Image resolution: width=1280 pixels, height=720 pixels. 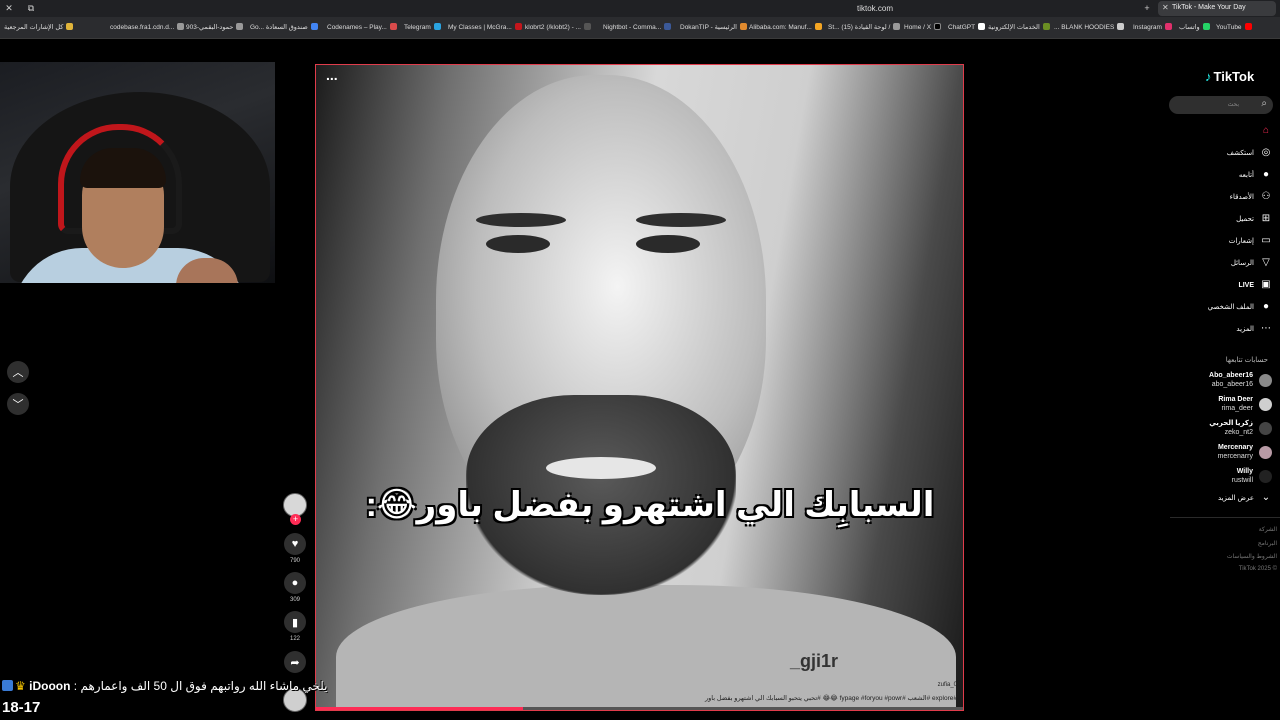 What do you see at coordinates (1121, 26) in the screenshot?
I see `hoodie-icon` at bounding box center [1121, 26].